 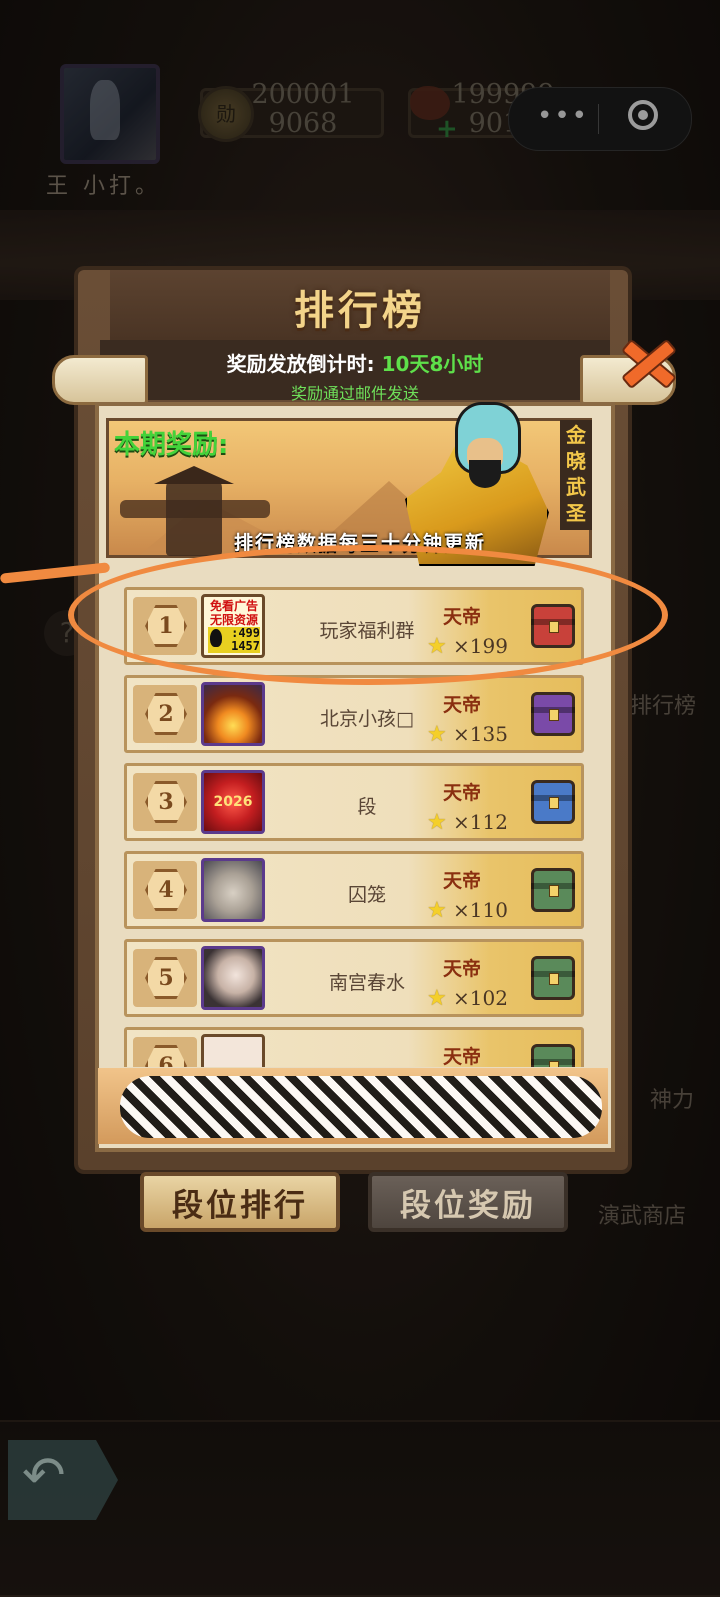 What do you see at coordinates (480, 734) in the screenshot?
I see `star-count: ×135` at bounding box center [480, 734].